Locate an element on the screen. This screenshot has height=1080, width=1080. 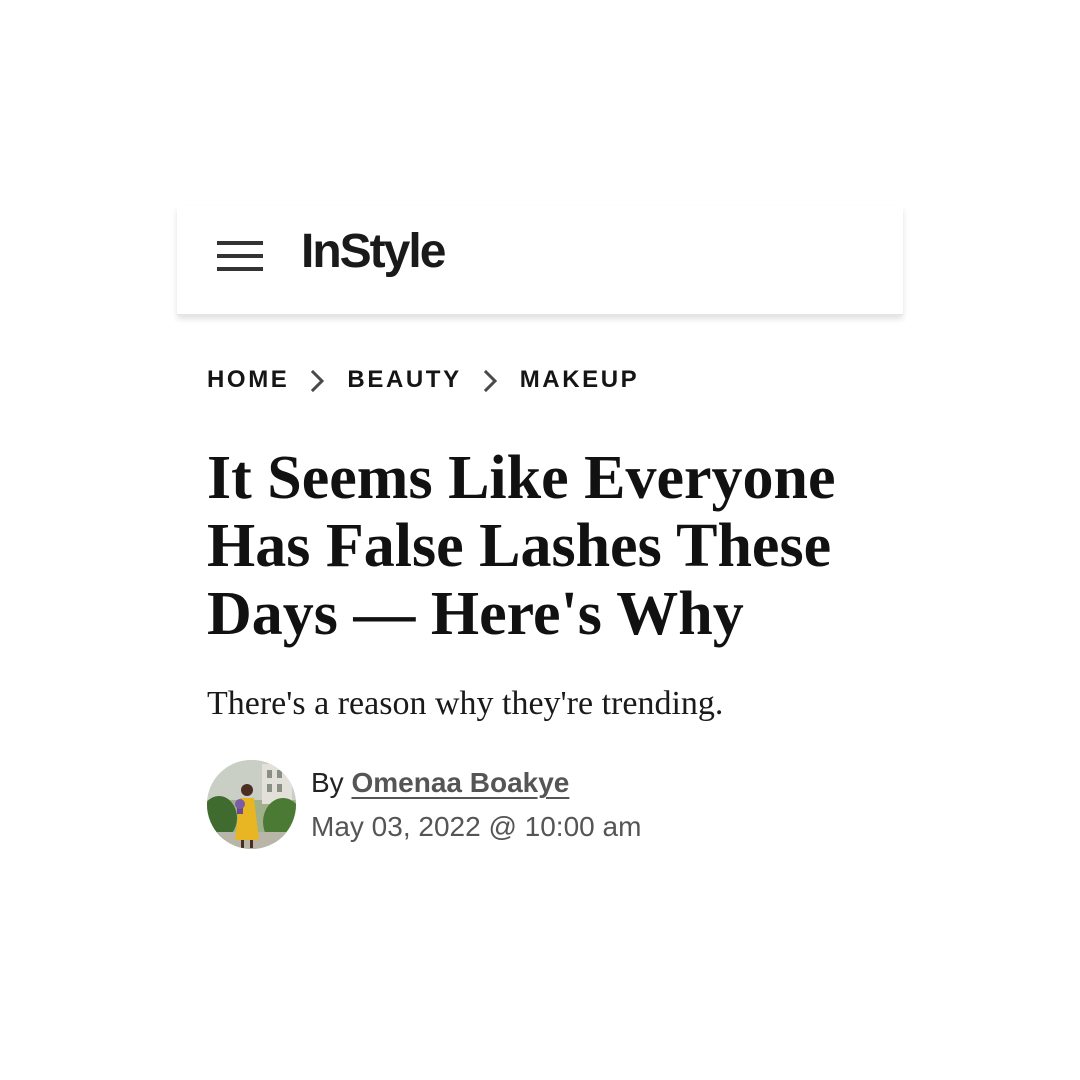
article-subtitle: There's a reason why they're trending. is located at coordinates (465, 703).